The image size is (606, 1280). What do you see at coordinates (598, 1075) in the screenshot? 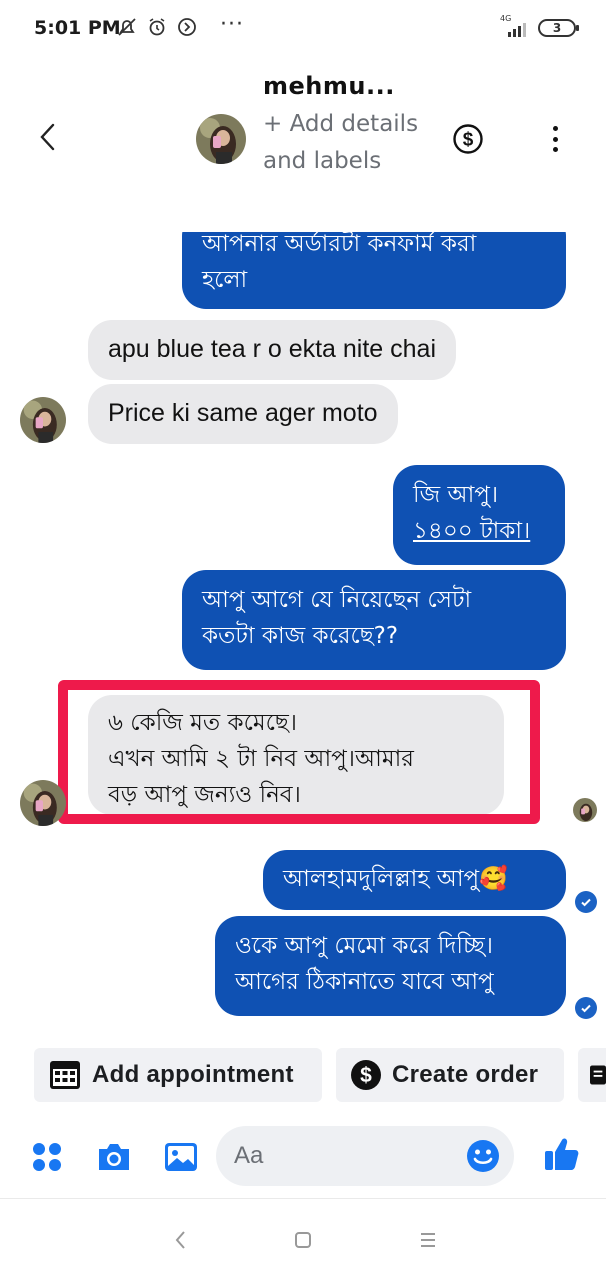
I see `list-icon` at bounding box center [598, 1075].